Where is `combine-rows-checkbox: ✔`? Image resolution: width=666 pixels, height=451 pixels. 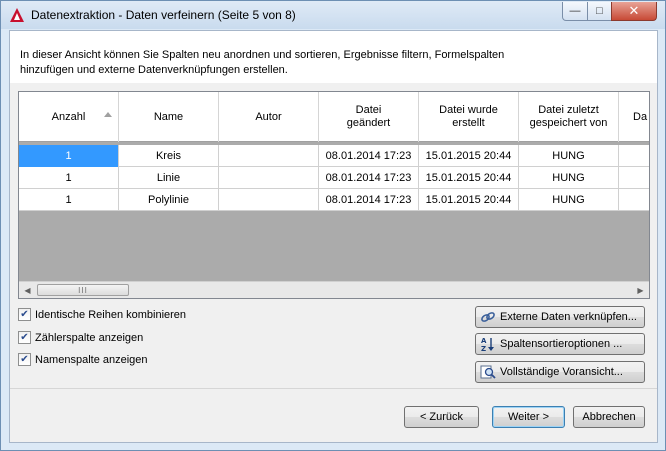 combine-rows-checkbox: ✔ is located at coordinates (24, 314).